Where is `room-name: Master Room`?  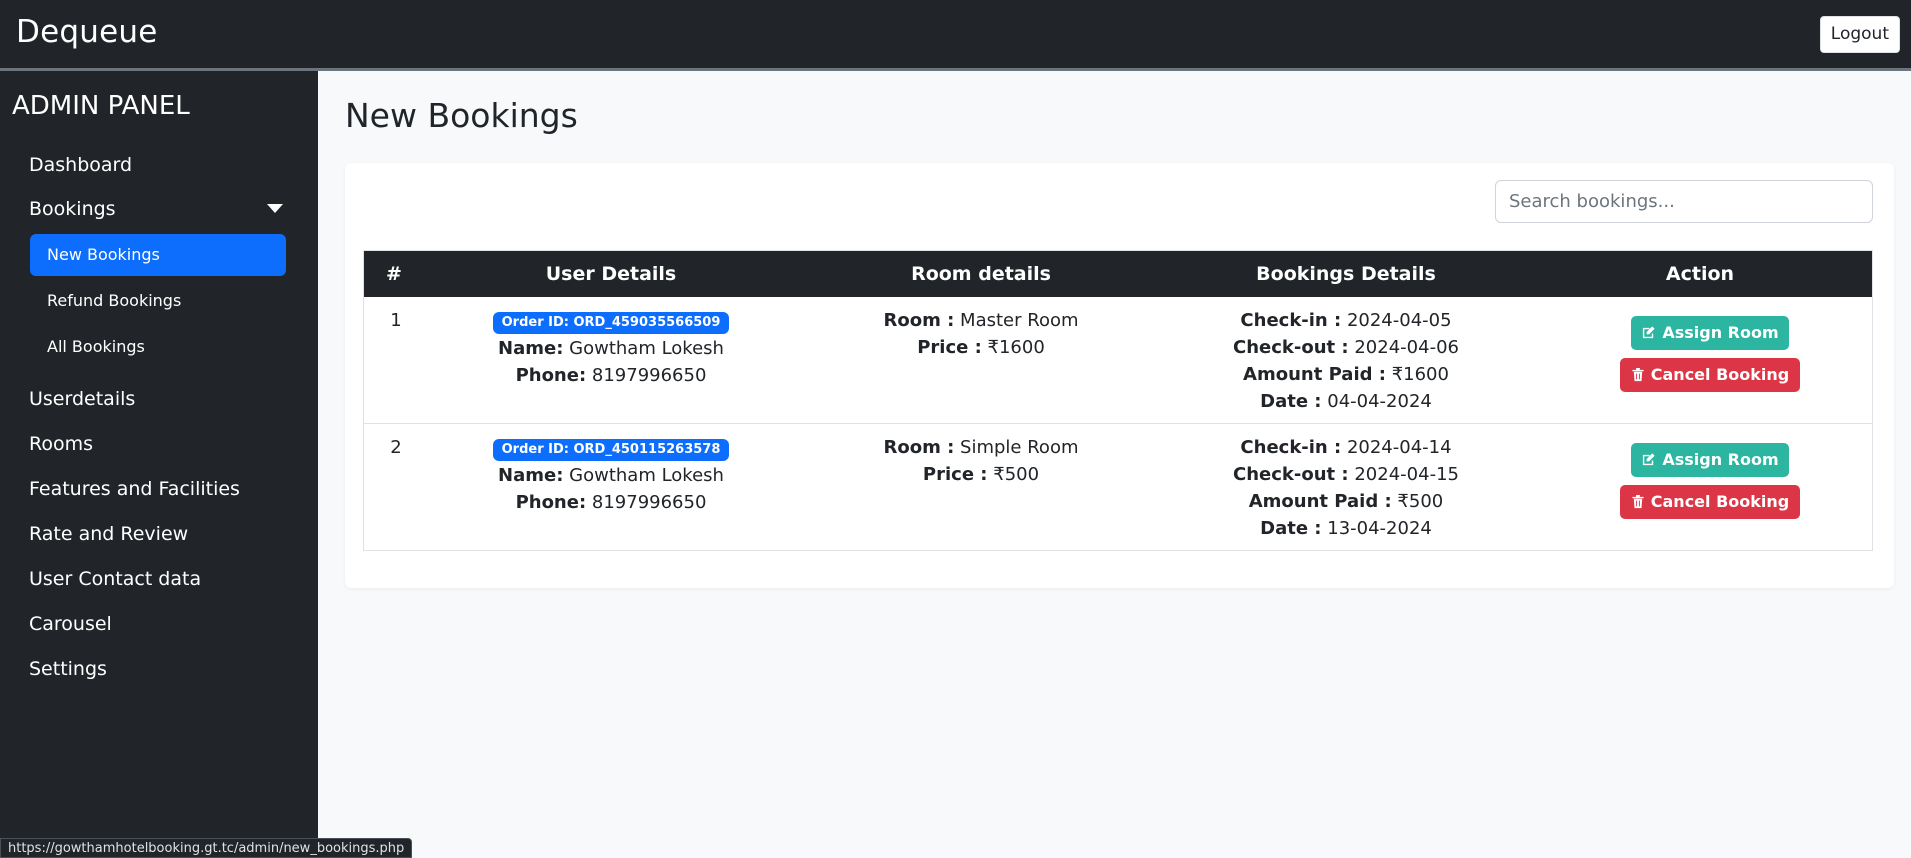
room-name: Master Room is located at coordinates (1019, 320).